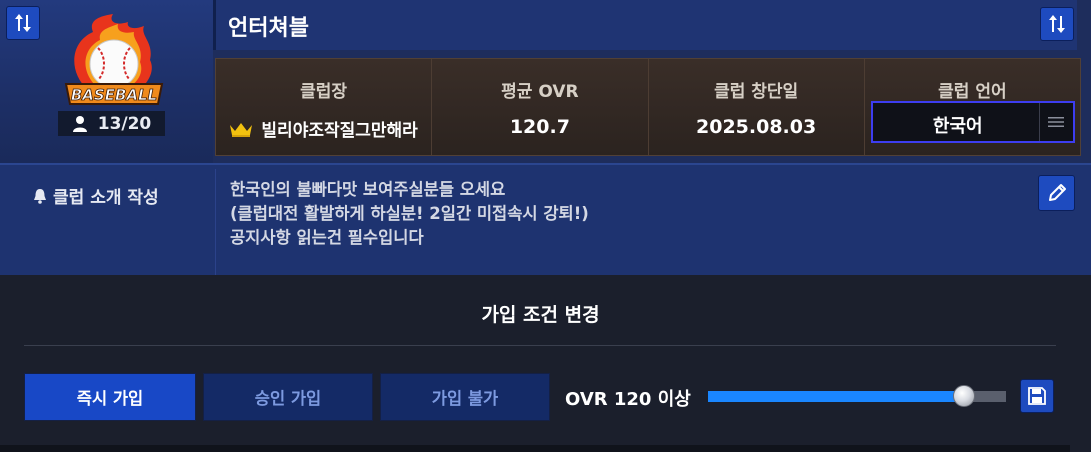 This screenshot has height=452, width=1091. I want to click on intro-label: 클럽 소개 작성, so click(106, 198).